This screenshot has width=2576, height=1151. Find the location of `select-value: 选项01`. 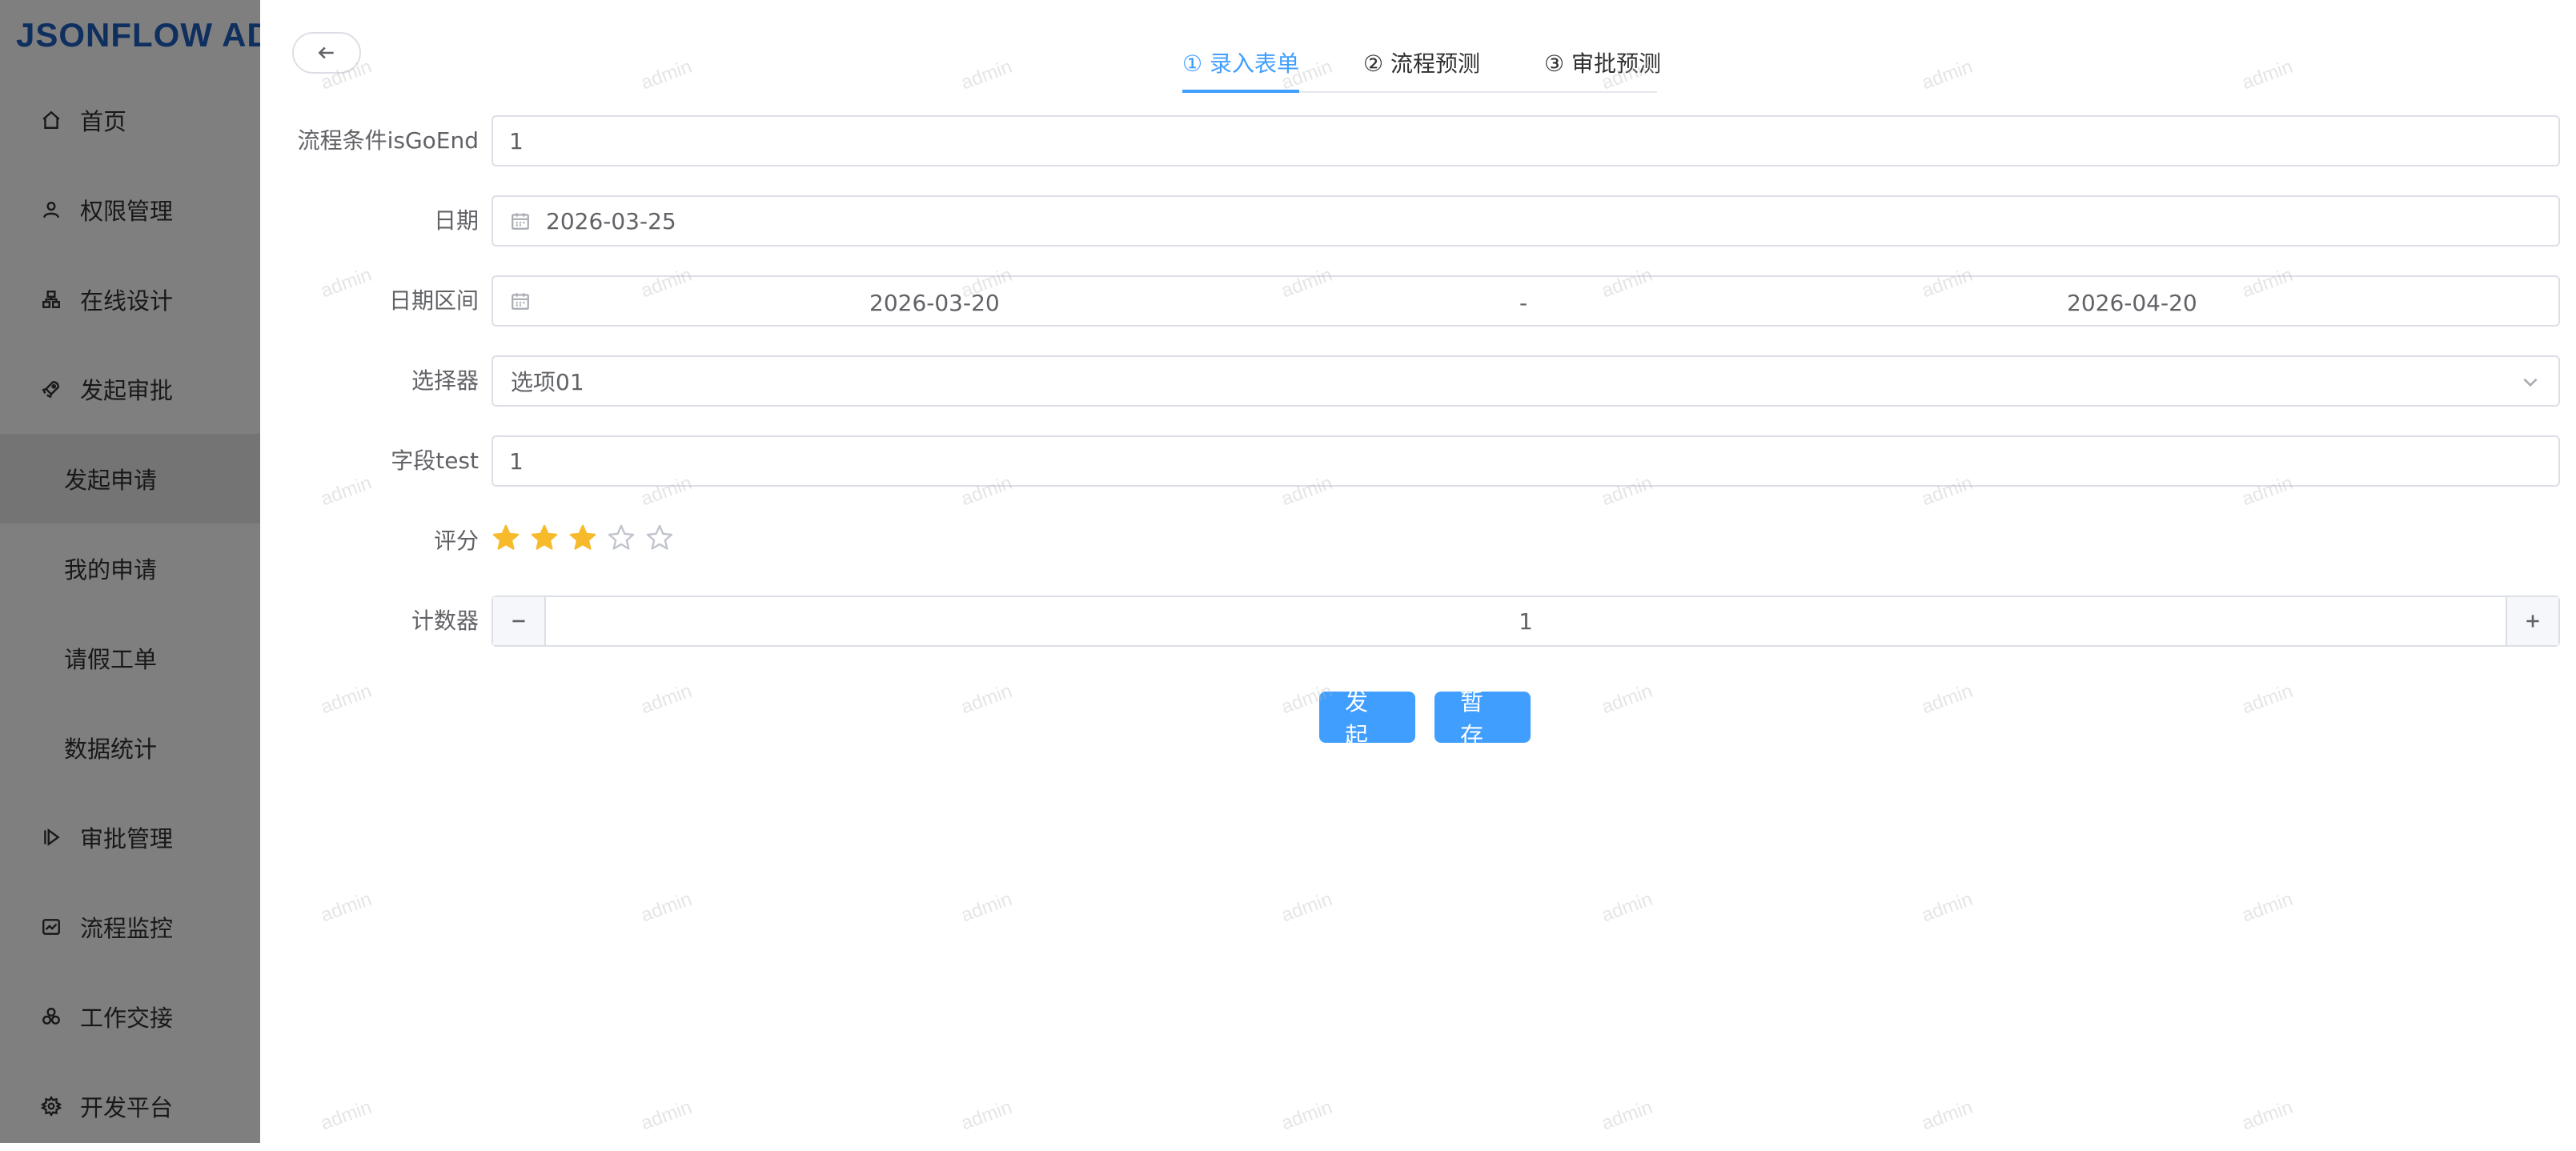

select-value: 选项01 is located at coordinates (548, 382).